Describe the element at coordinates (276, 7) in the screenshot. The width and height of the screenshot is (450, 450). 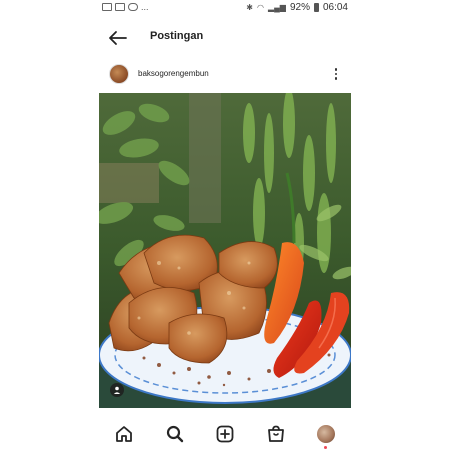
I see `signal-icon: ▂▄▆` at that location.